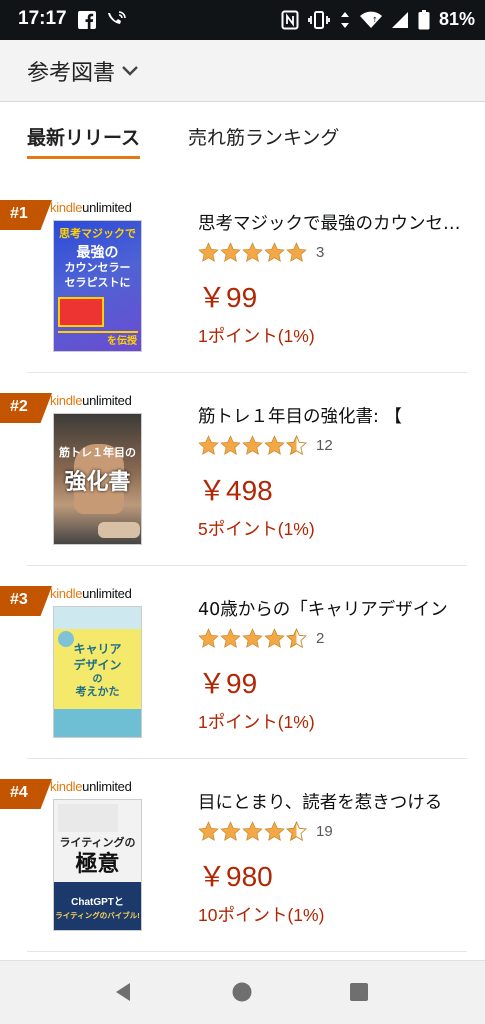 This screenshot has height=1024, width=485. I want to click on tab-new-releases: 最新リリース, so click(84, 141).